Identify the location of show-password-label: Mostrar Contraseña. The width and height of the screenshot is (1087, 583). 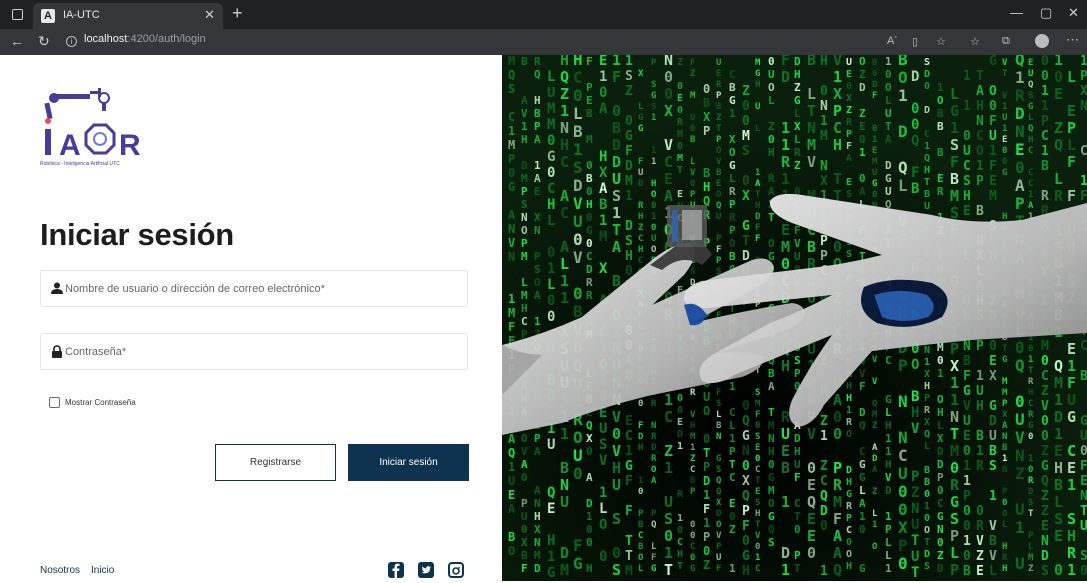
(100, 402).